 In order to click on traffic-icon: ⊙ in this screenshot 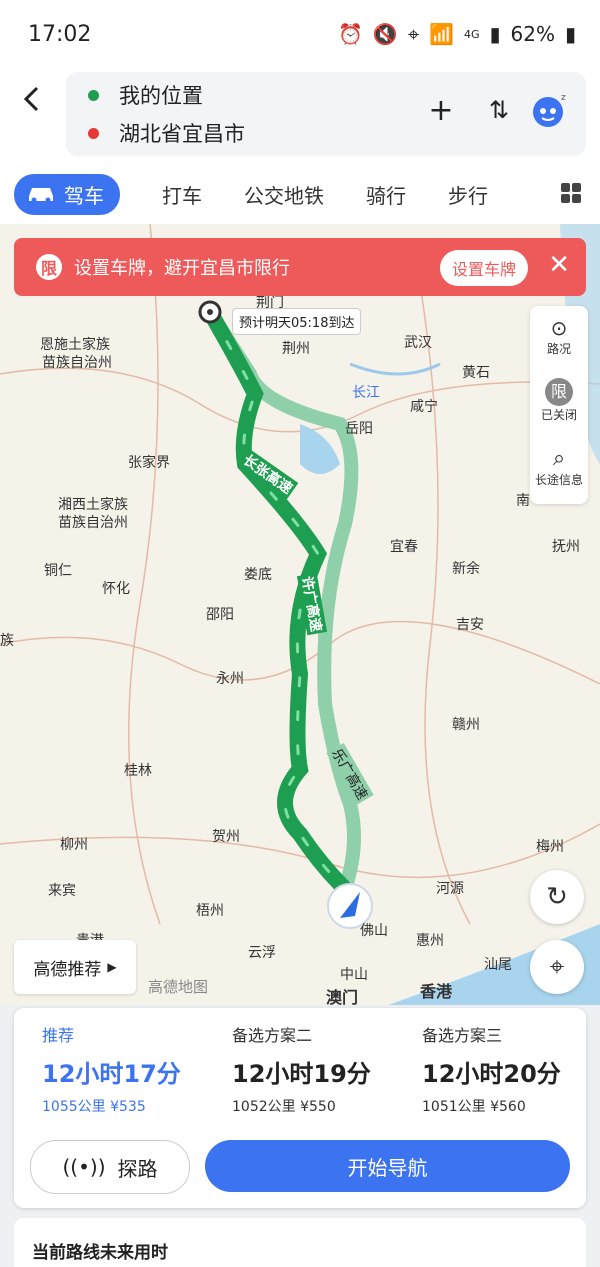, I will do `click(559, 328)`.